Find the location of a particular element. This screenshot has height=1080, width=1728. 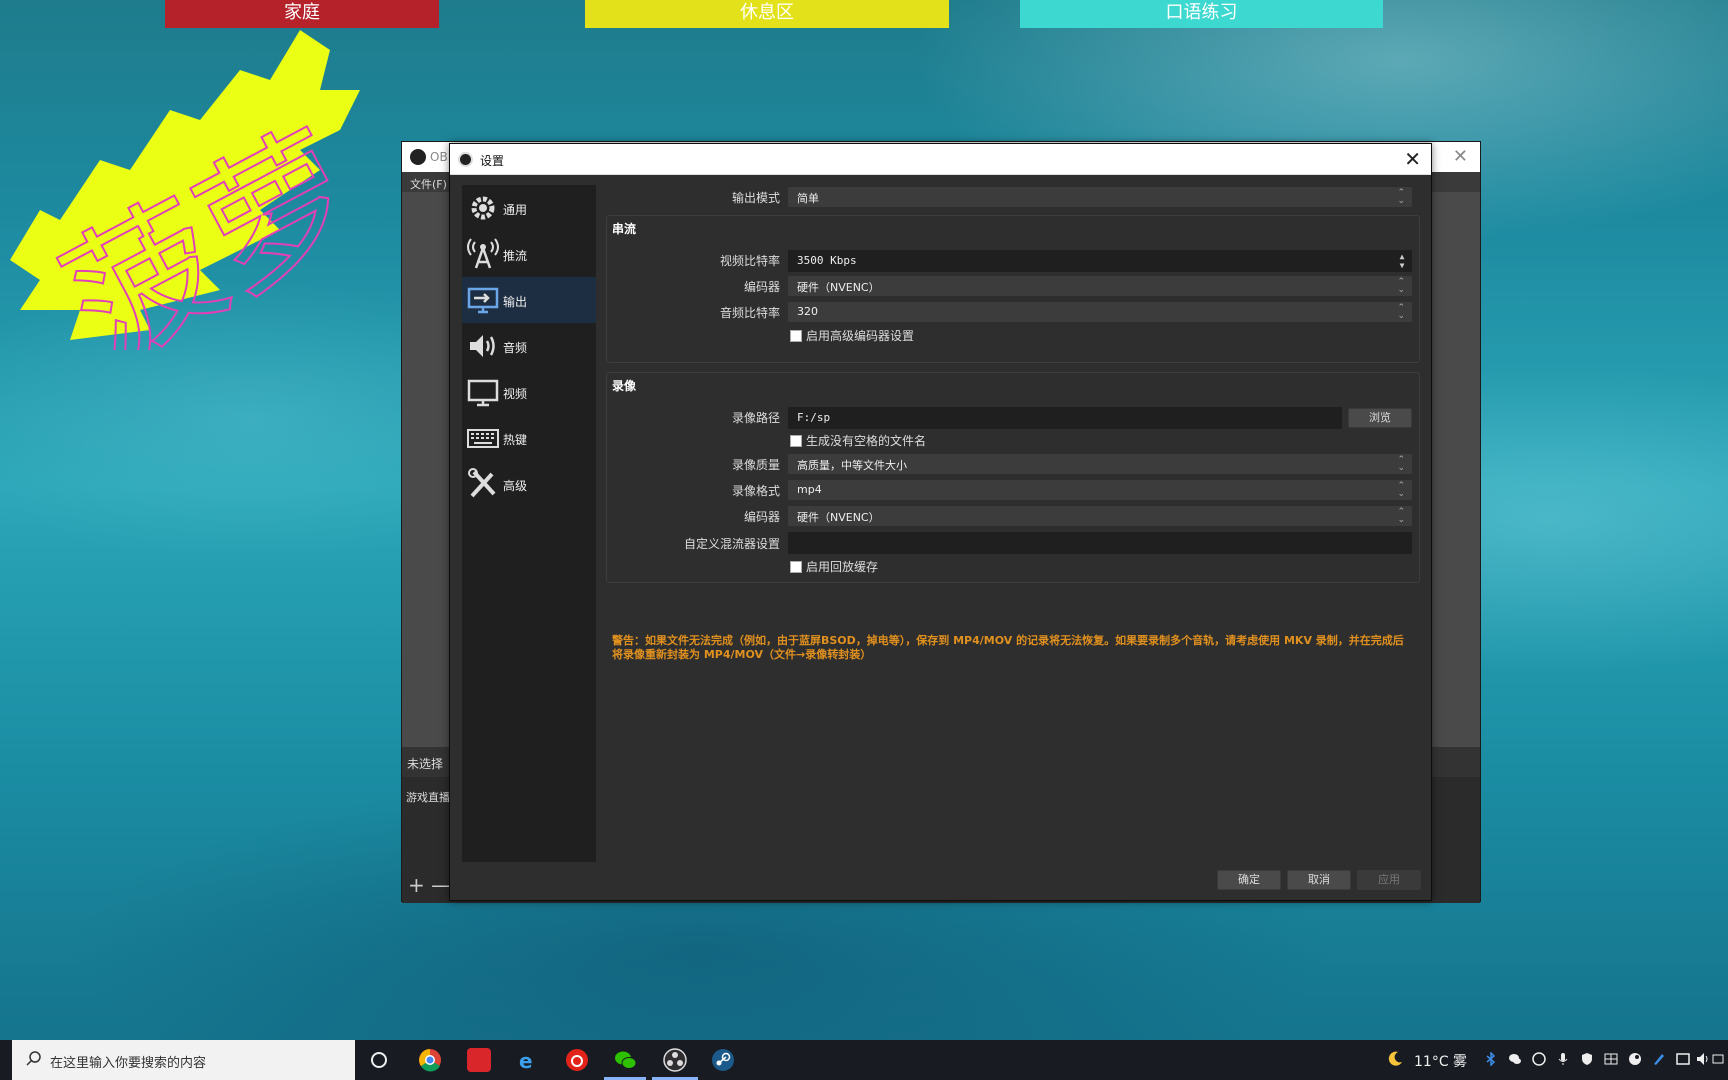

gear-icon is located at coordinates (483, 208).